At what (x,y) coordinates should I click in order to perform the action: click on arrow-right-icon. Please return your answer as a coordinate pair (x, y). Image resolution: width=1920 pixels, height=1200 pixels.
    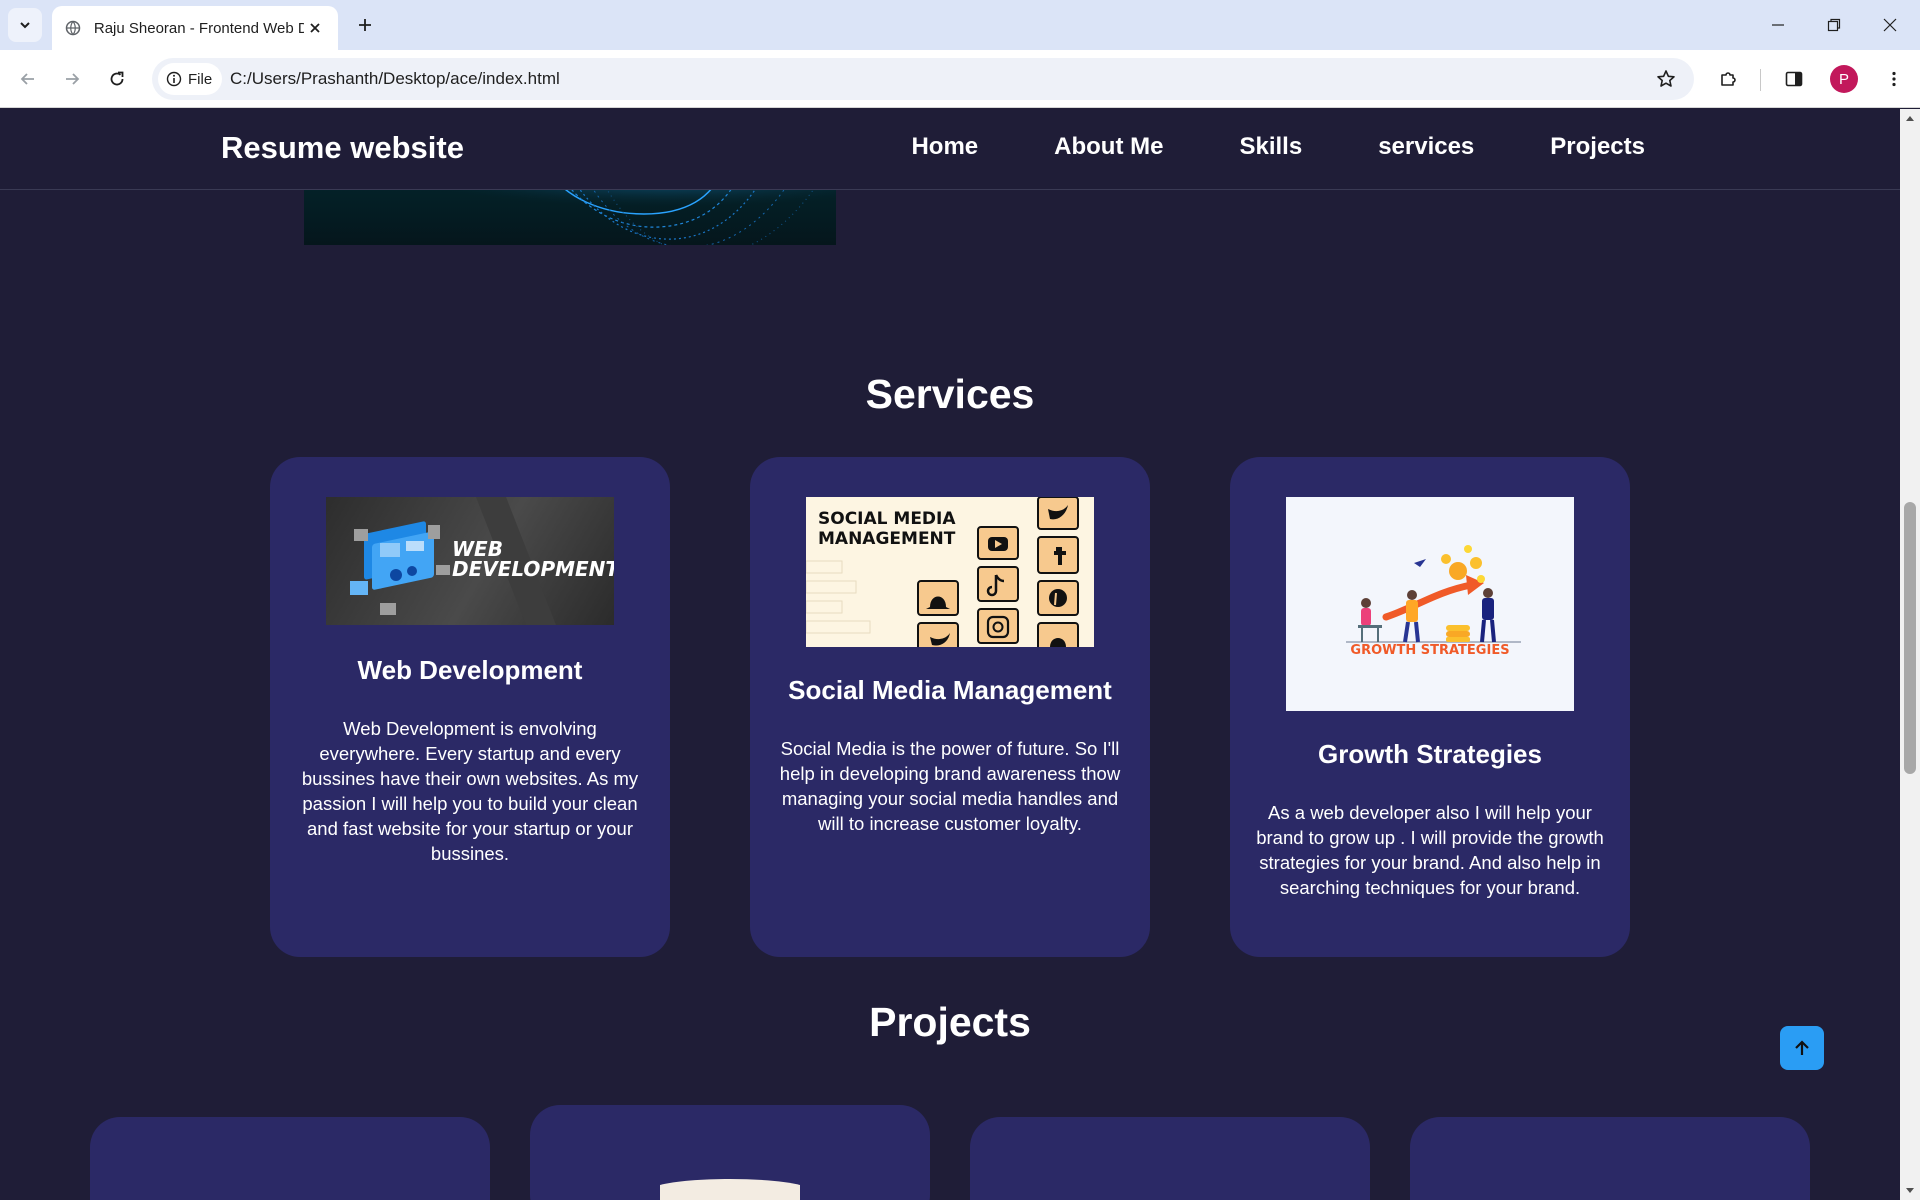
    Looking at the image, I should click on (73, 79).